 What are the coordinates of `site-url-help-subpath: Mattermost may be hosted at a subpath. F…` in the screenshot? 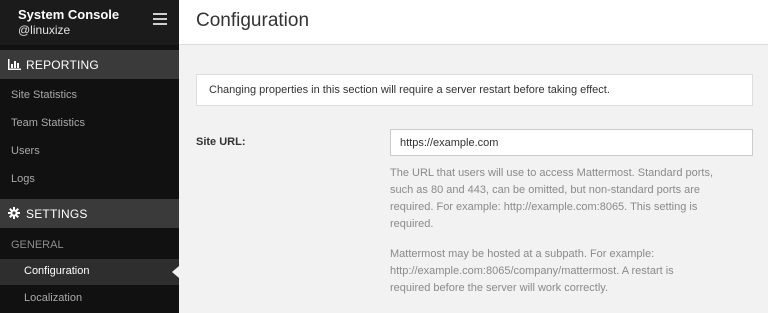 It's located at (565, 271).